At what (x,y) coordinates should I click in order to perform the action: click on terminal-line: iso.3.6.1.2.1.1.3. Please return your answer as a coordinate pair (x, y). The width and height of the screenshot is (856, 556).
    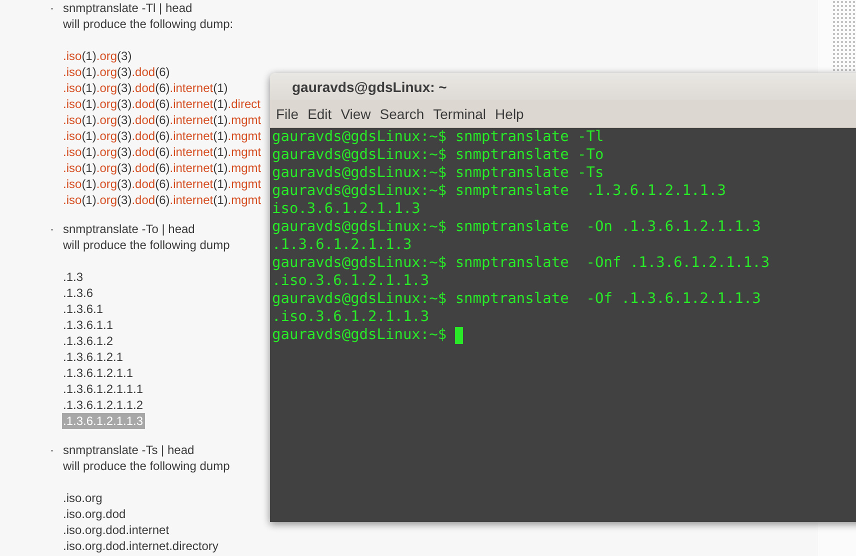
    Looking at the image, I should click on (347, 209).